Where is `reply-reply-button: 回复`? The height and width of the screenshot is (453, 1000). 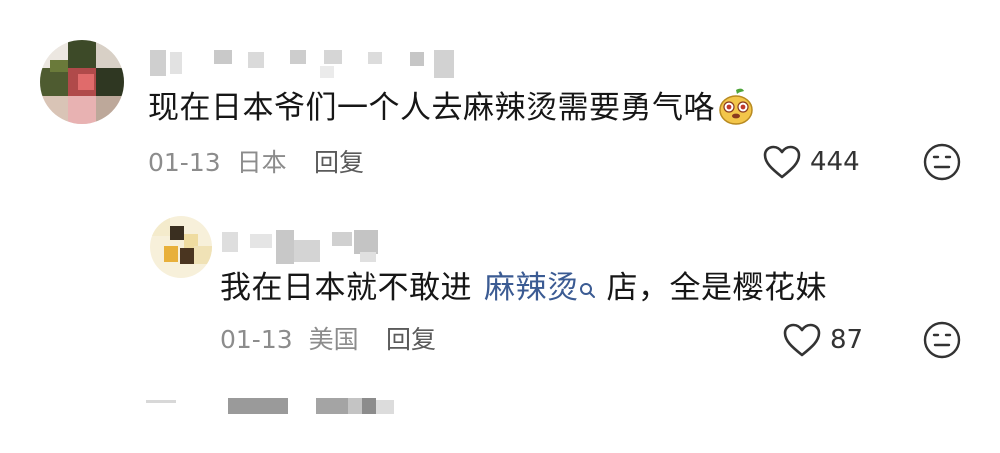
reply-reply-button: 回复 is located at coordinates (411, 340).